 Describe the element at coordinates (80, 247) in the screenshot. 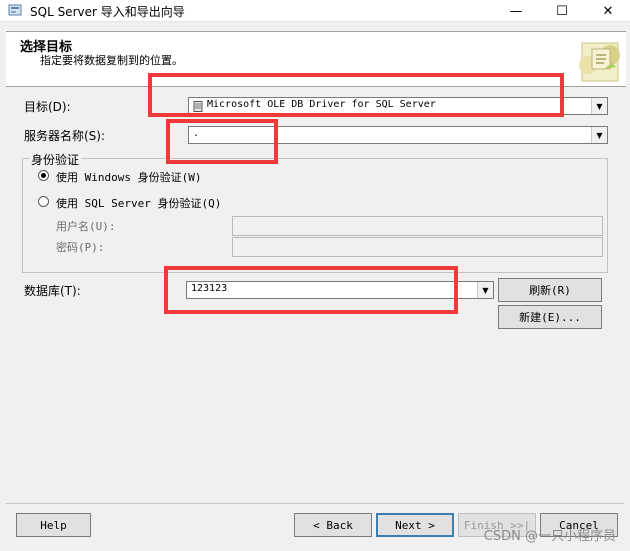

I see `password-label: 密码(P):` at that location.